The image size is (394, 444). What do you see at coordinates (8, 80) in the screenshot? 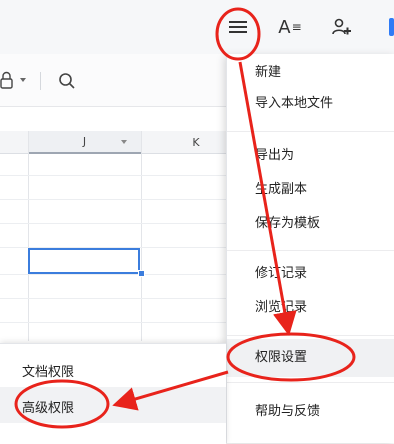
I see `lock-icon` at bounding box center [8, 80].